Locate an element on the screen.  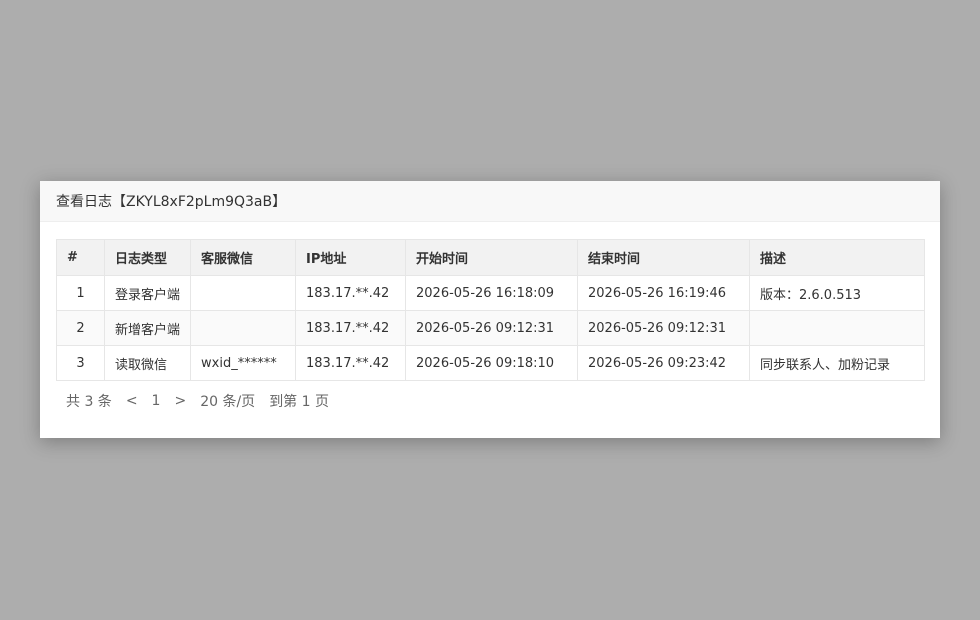
next-page-button: > is located at coordinates (180, 401).